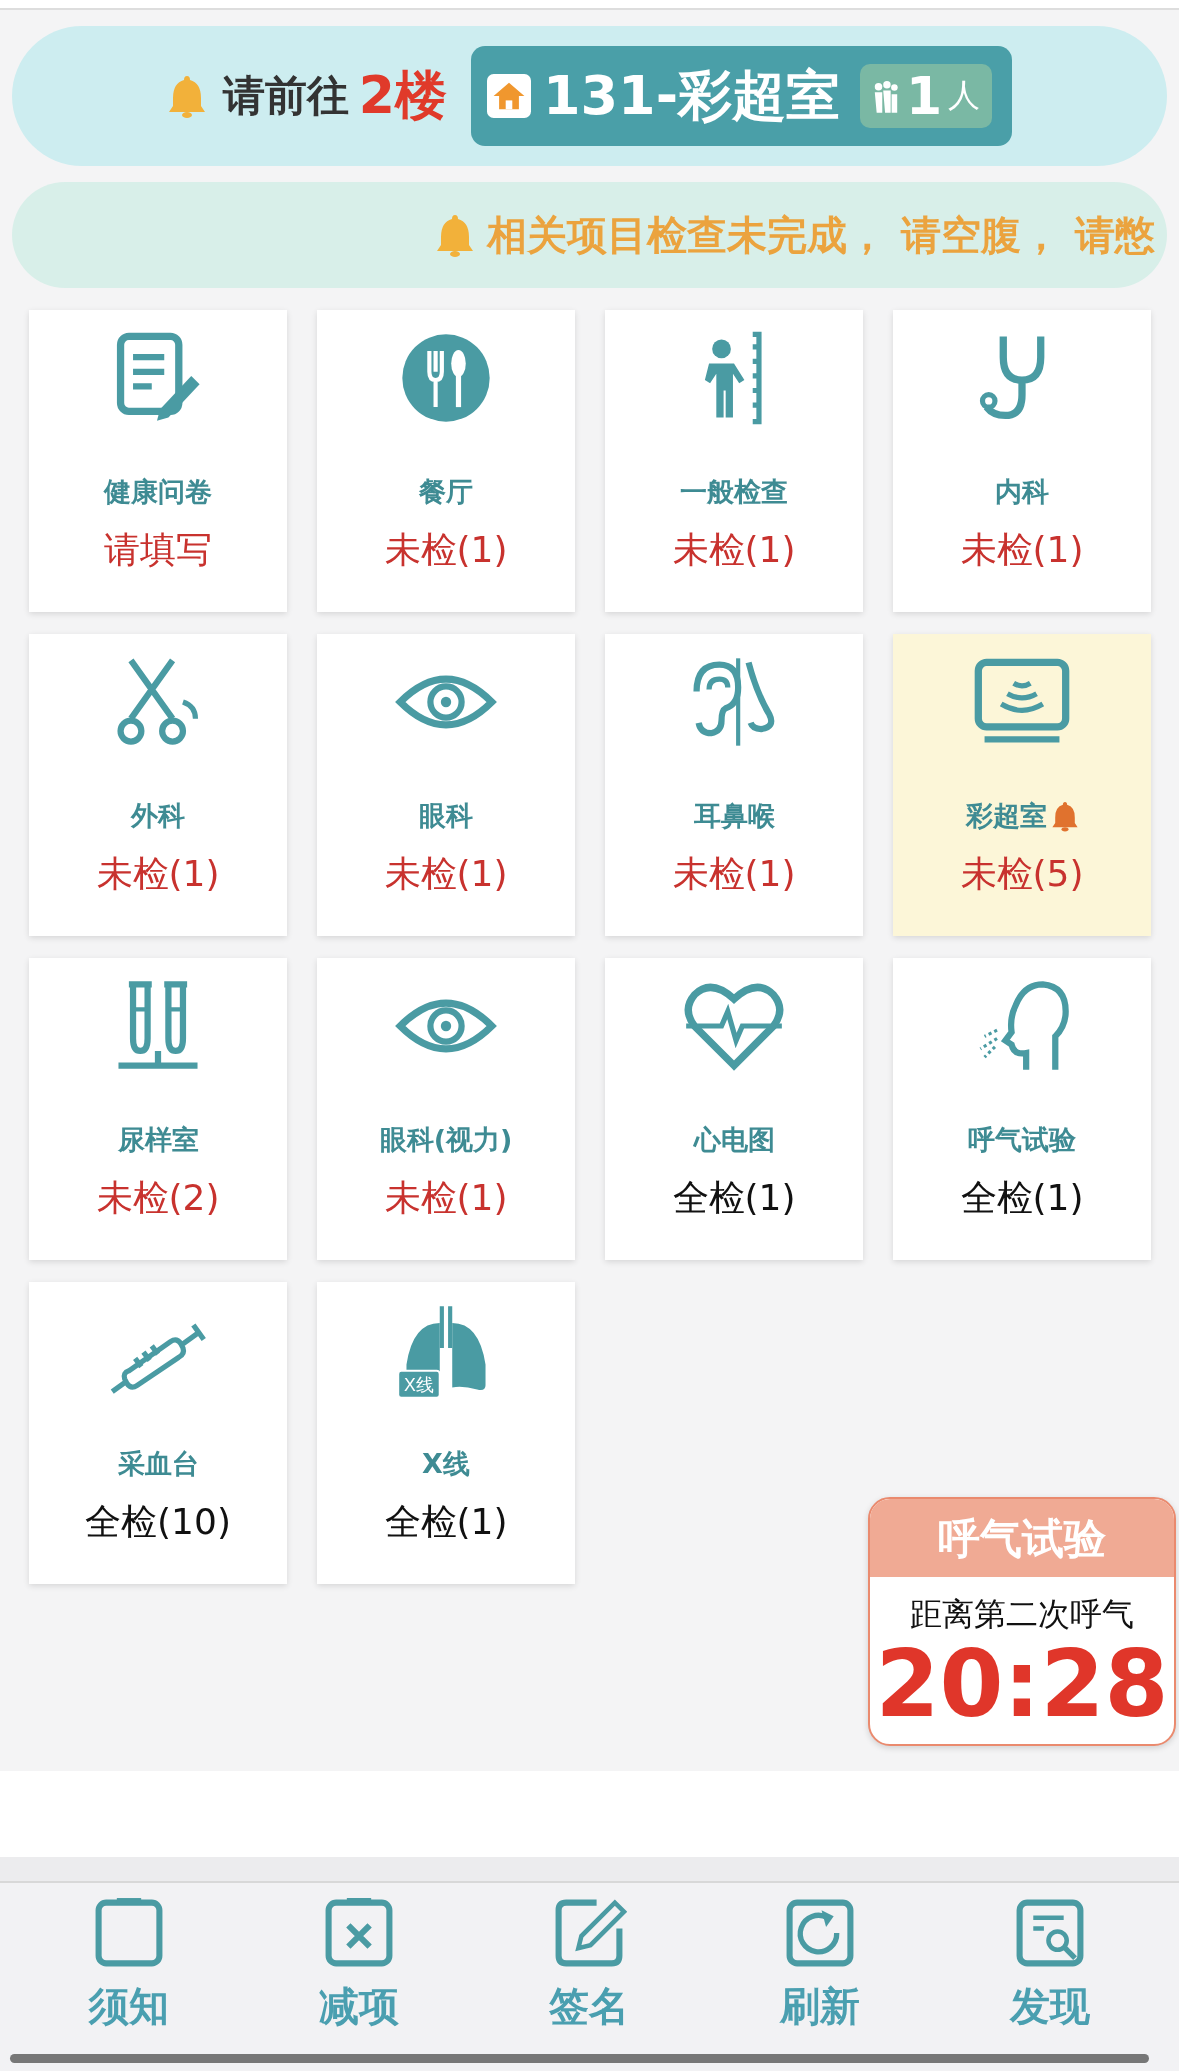 The width and height of the screenshot is (1179, 2071). What do you see at coordinates (734, 1140) in the screenshot?
I see `exam-name: 心电图` at bounding box center [734, 1140].